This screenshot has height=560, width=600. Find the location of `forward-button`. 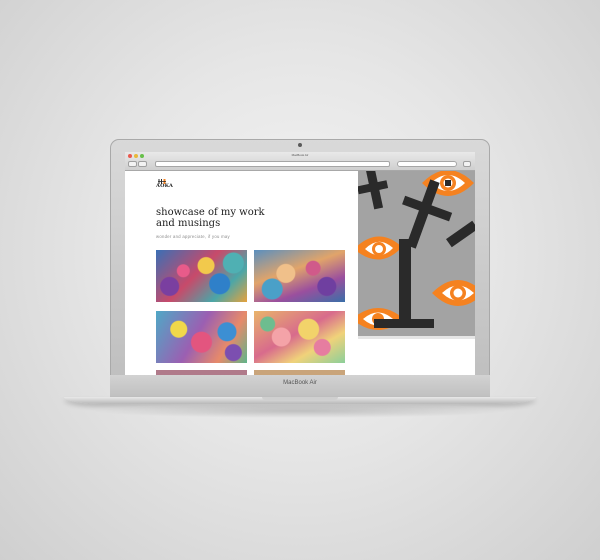

forward-button is located at coordinates (142, 164).